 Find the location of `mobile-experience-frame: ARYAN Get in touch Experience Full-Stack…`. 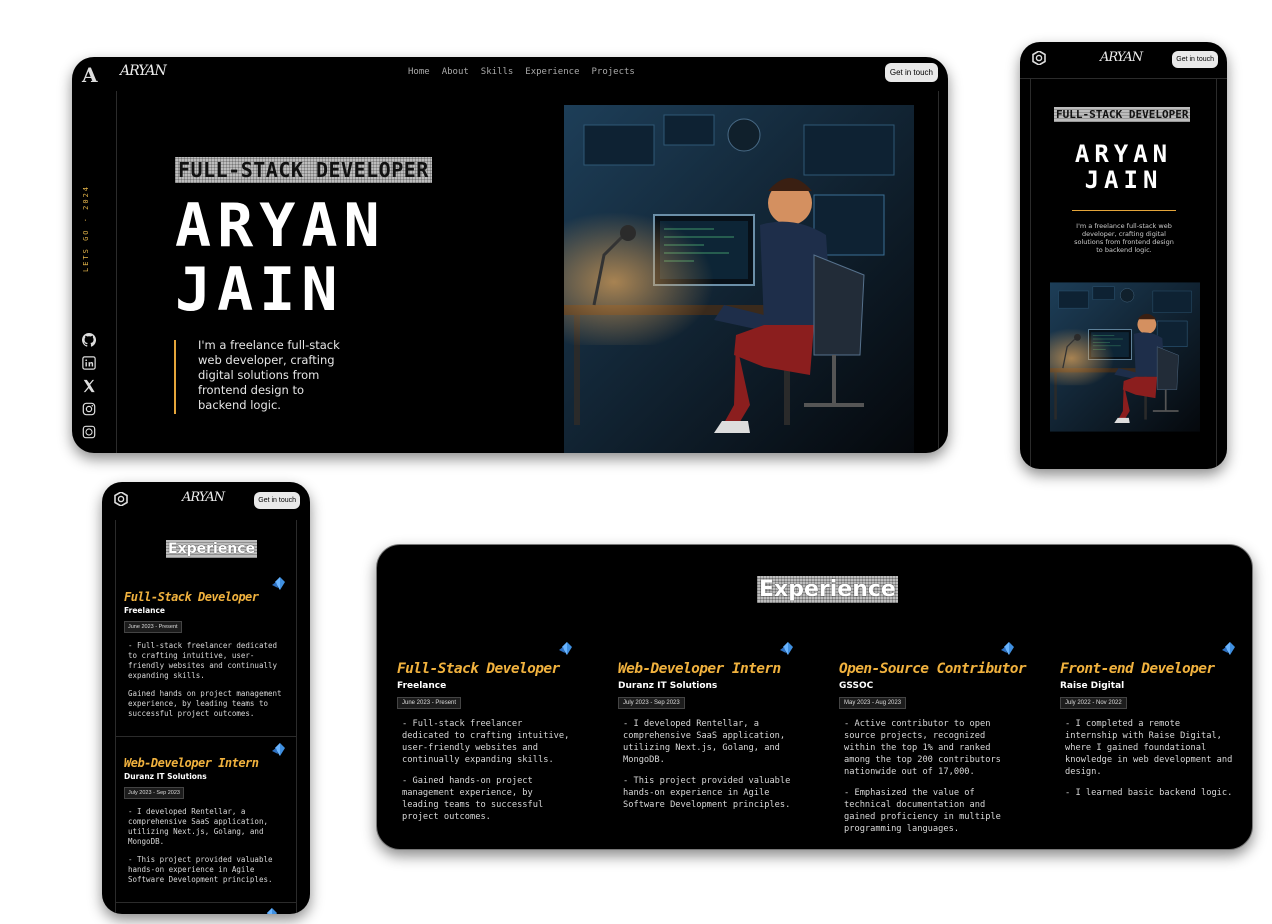

mobile-experience-frame: ARYAN Get in touch Experience Full-Stack… is located at coordinates (206, 698).